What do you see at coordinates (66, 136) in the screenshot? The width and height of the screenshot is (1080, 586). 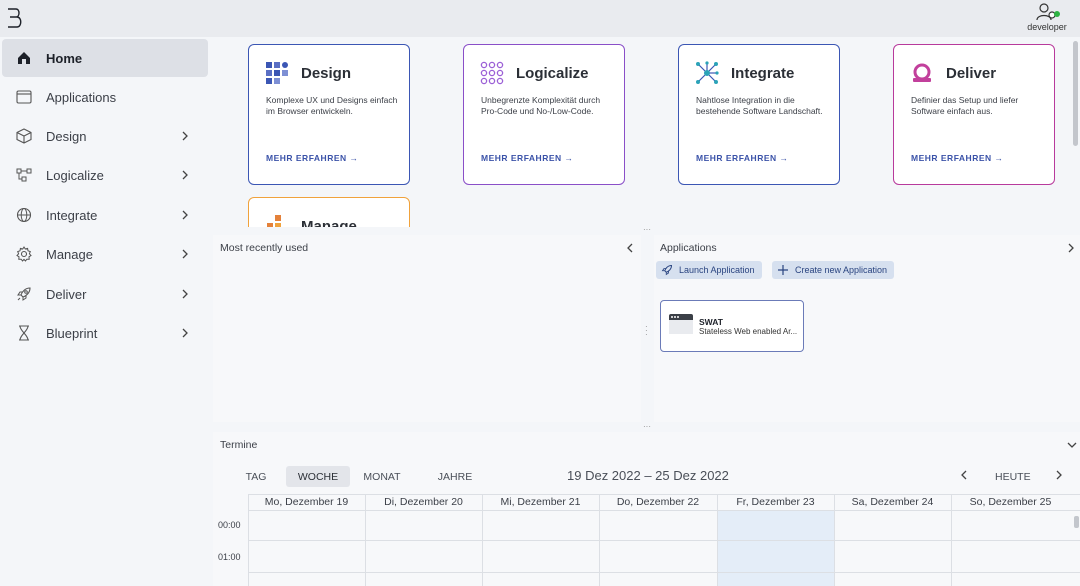 I see `sidebar-item-label: Design` at bounding box center [66, 136].